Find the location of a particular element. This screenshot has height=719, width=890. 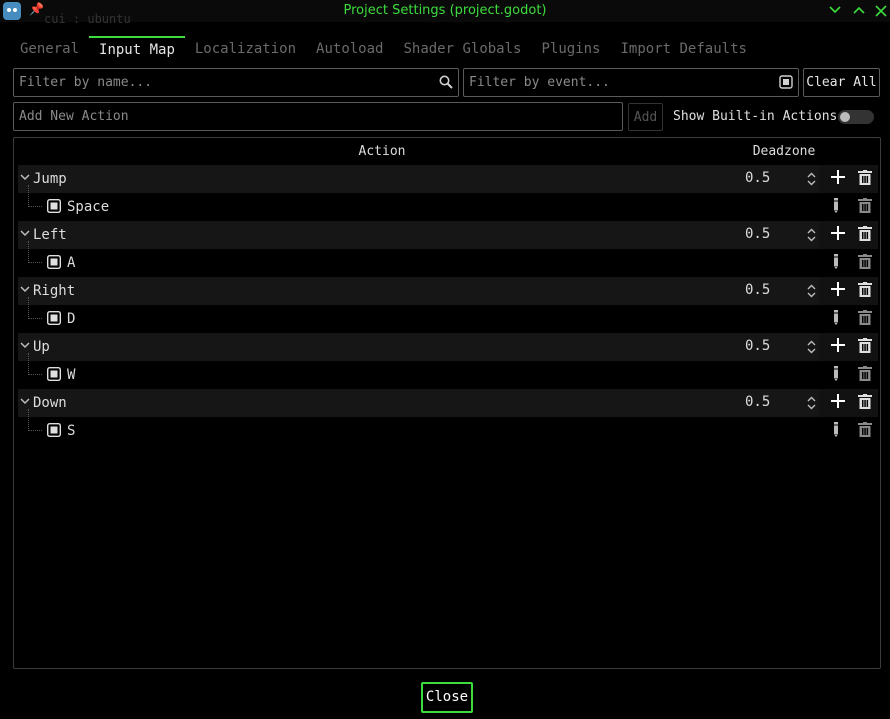

add-action-button: Add is located at coordinates (645, 117).